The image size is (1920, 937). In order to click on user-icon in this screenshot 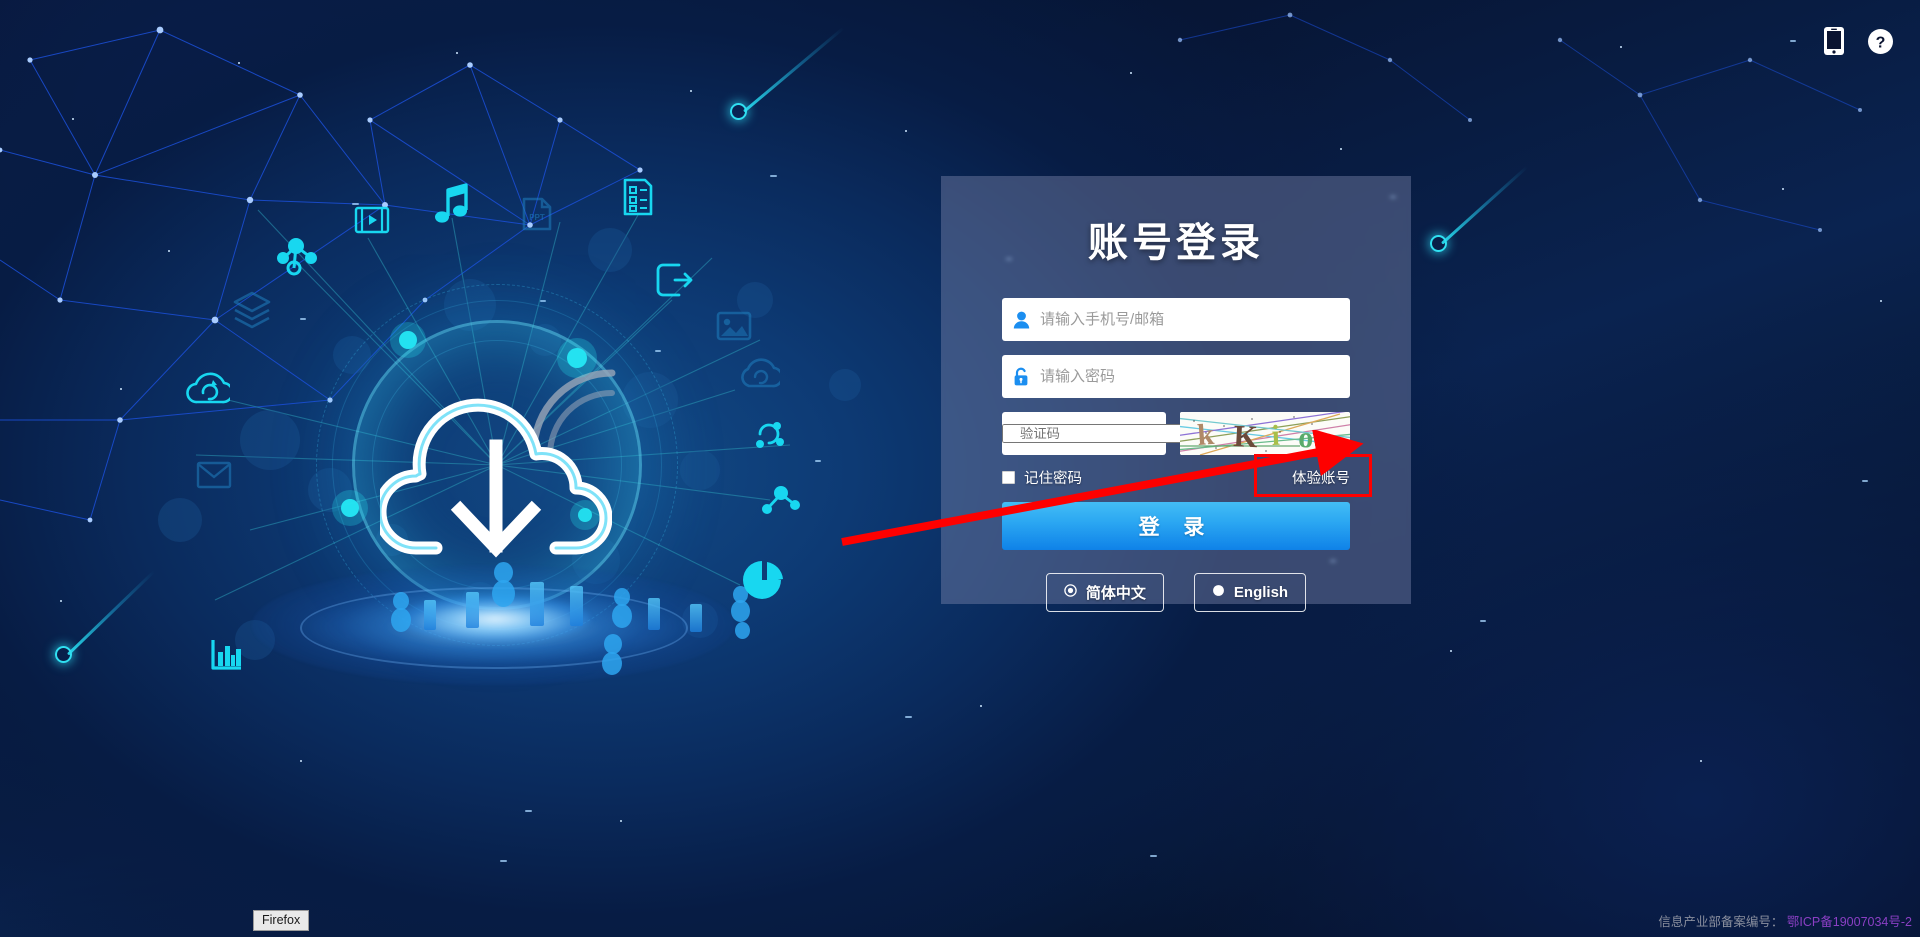, I will do `click(1021, 320)`.